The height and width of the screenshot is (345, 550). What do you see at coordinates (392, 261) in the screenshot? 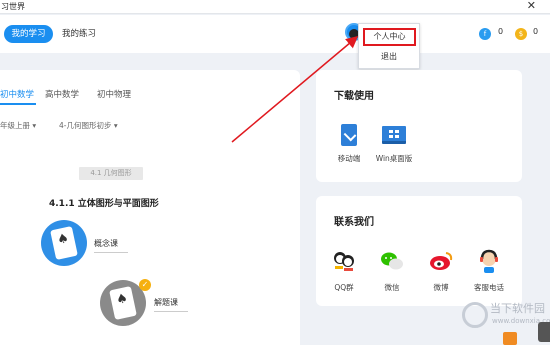
I see `wechat-icon` at bounding box center [392, 261].